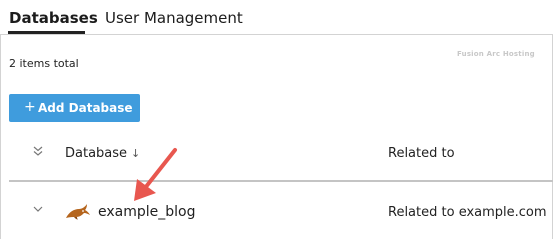 This screenshot has height=240, width=553. What do you see at coordinates (496, 54) in the screenshot?
I see `watermark: Fusion Arc Hosting` at bounding box center [496, 54].